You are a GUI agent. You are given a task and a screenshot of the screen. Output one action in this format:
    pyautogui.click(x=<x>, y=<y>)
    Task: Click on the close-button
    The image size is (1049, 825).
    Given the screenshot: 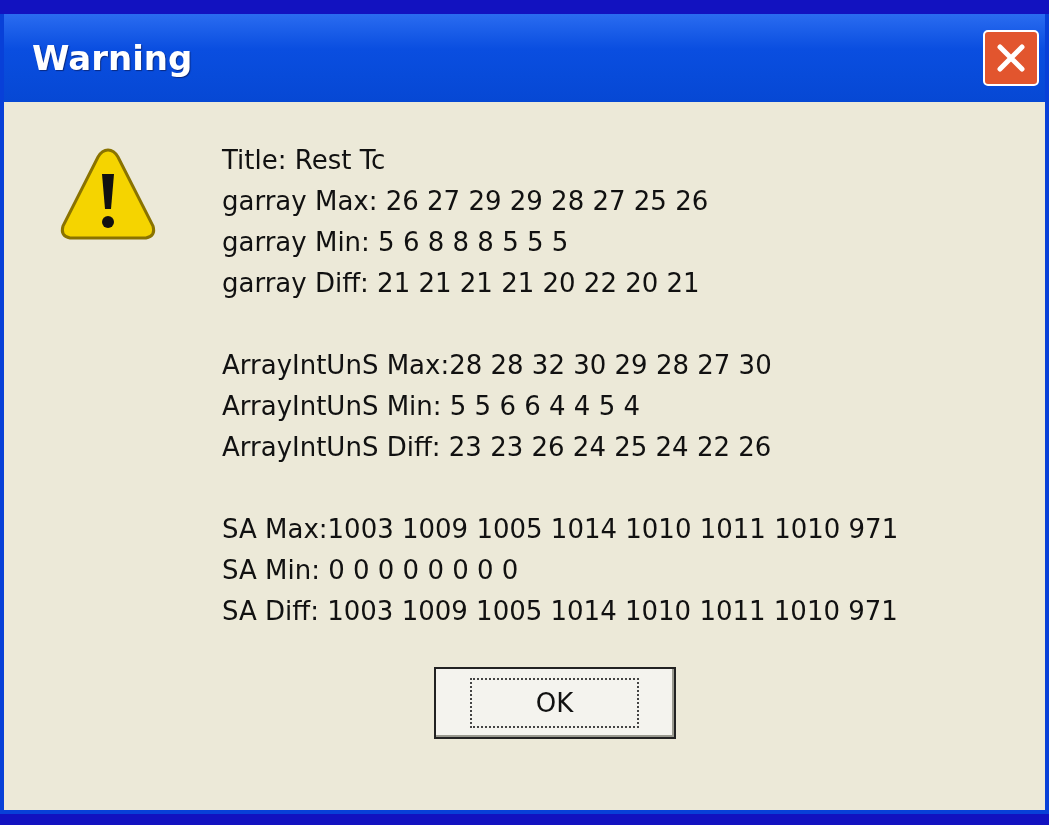 What is the action you would take?
    pyautogui.click(x=1011, y=58)
    